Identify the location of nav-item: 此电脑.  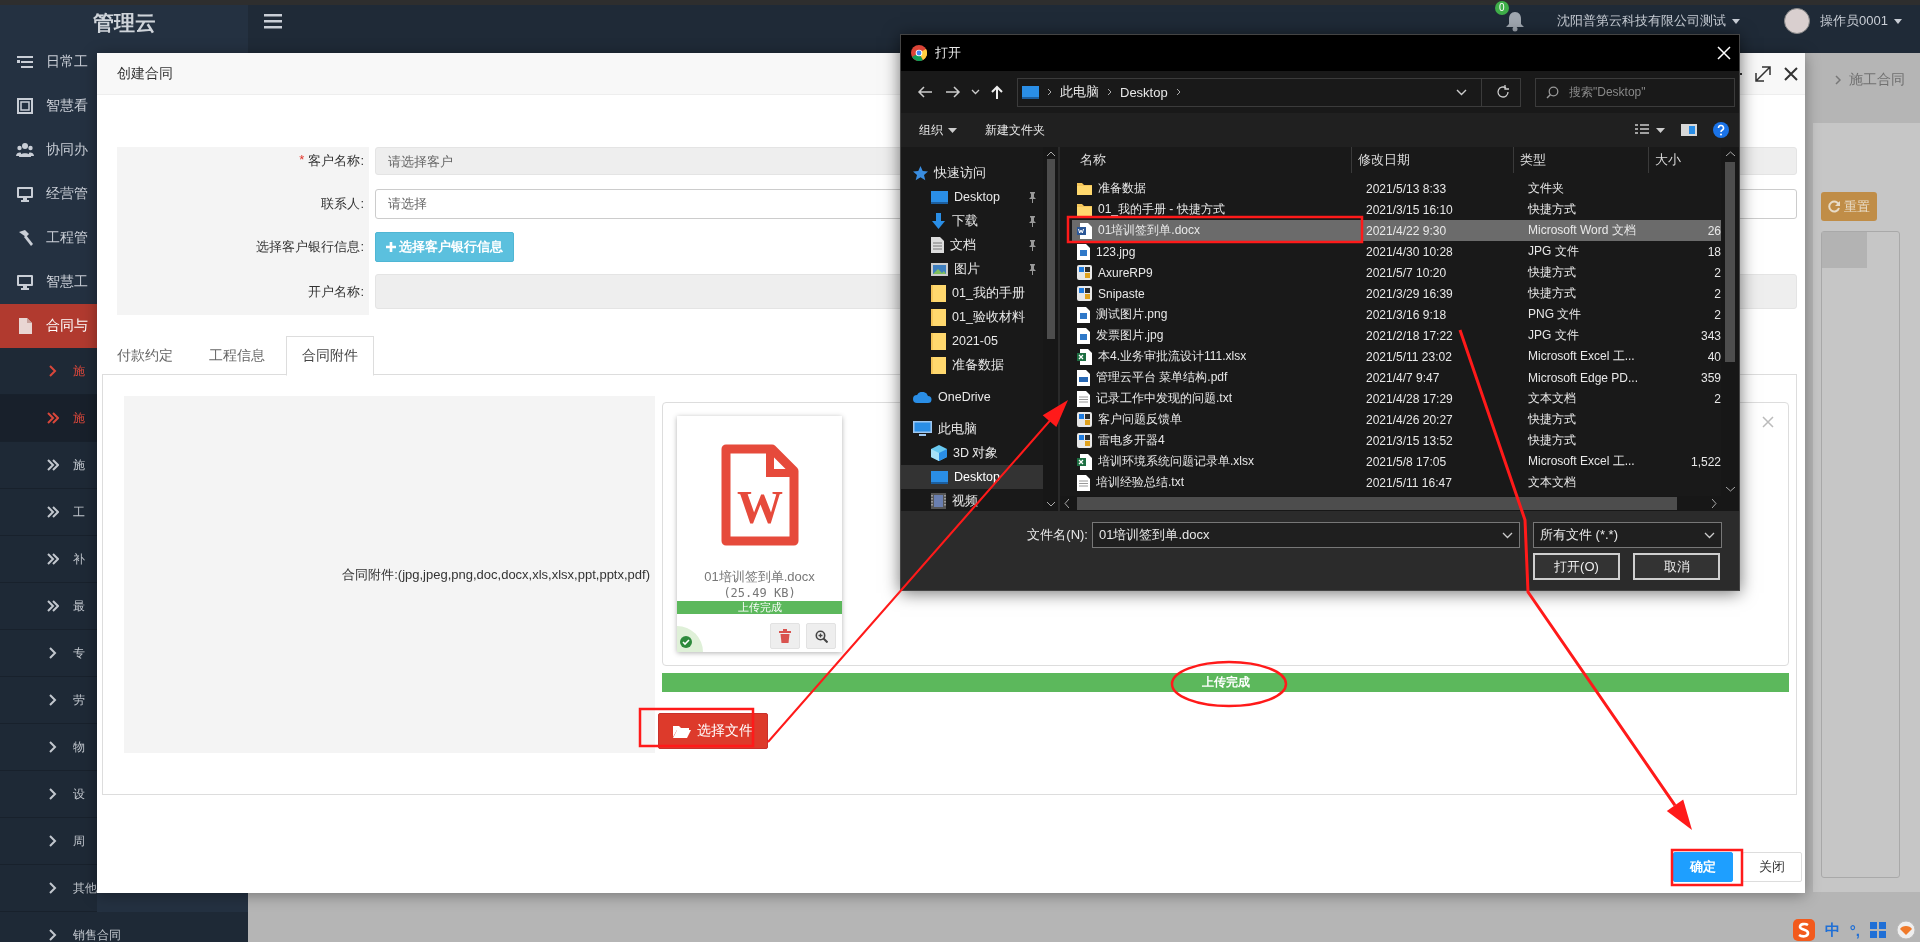
(972, 429).